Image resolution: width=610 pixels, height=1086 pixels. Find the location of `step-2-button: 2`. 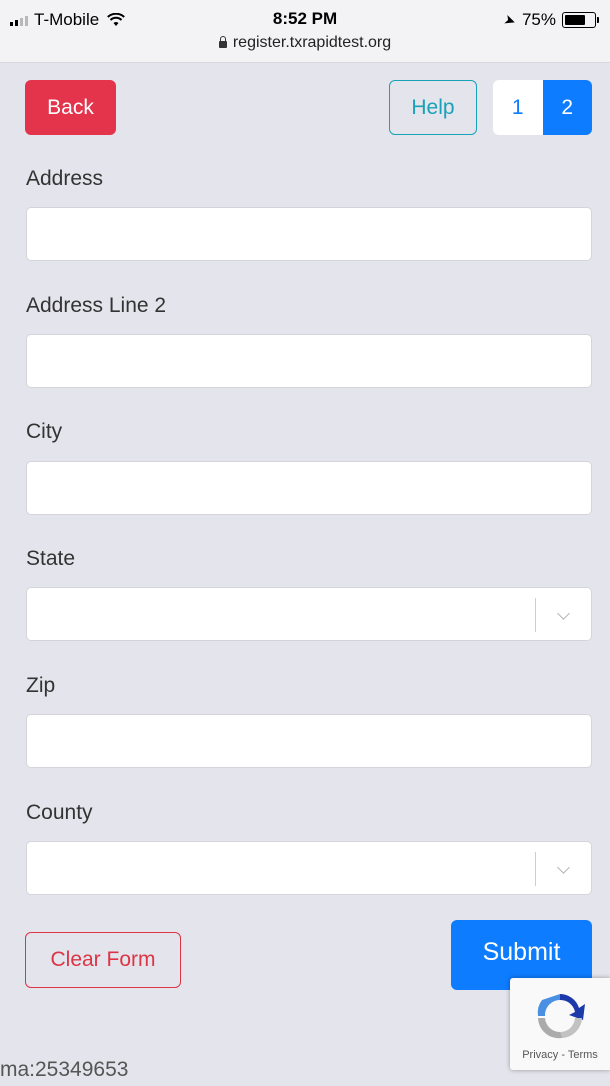

step-2-button: 2 is located at coordinates (567, 107).